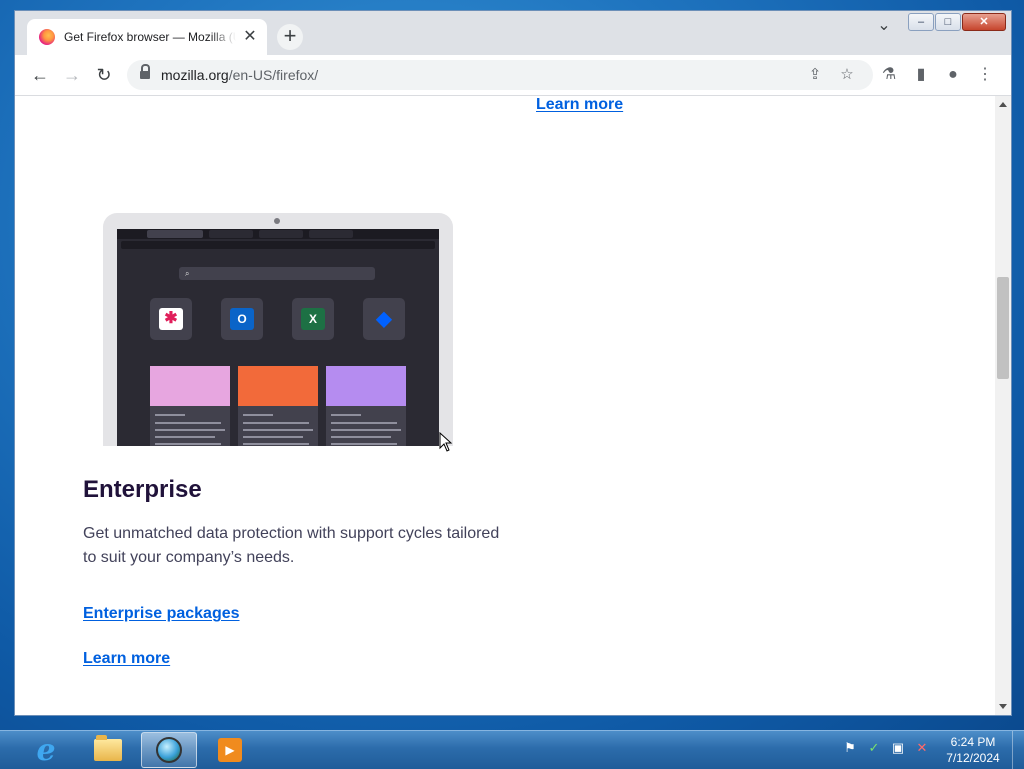 This screenshot has width=1024, height=769. Describe the element at coordinates (579, 105) in the screenshot. I see `learn-more-link-top: Learn more` at that location.